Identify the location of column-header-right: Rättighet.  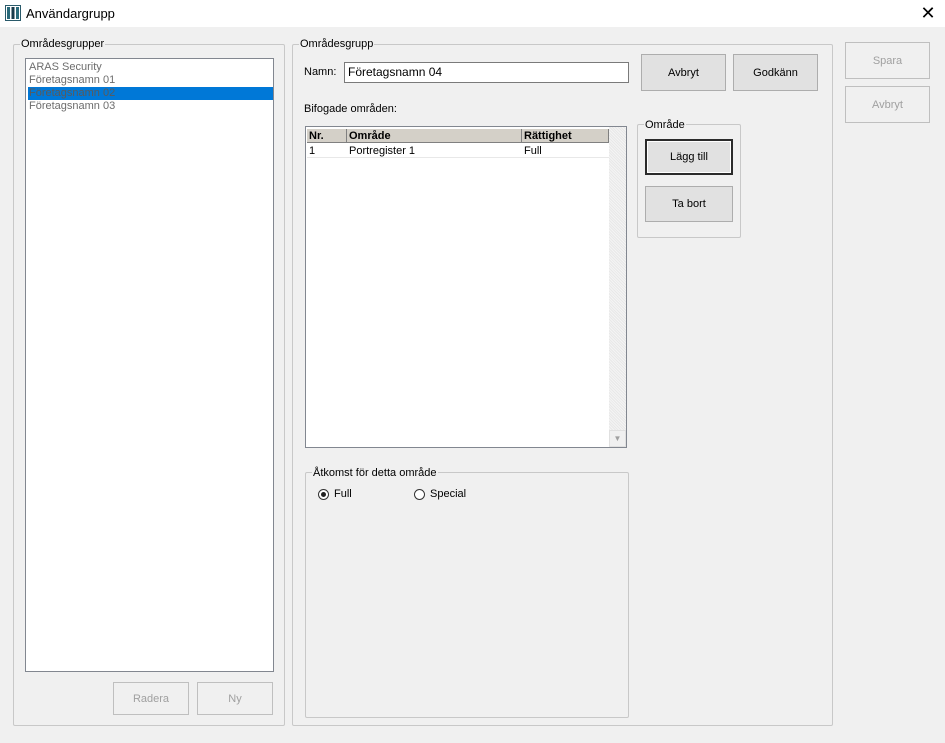
(565, 136).